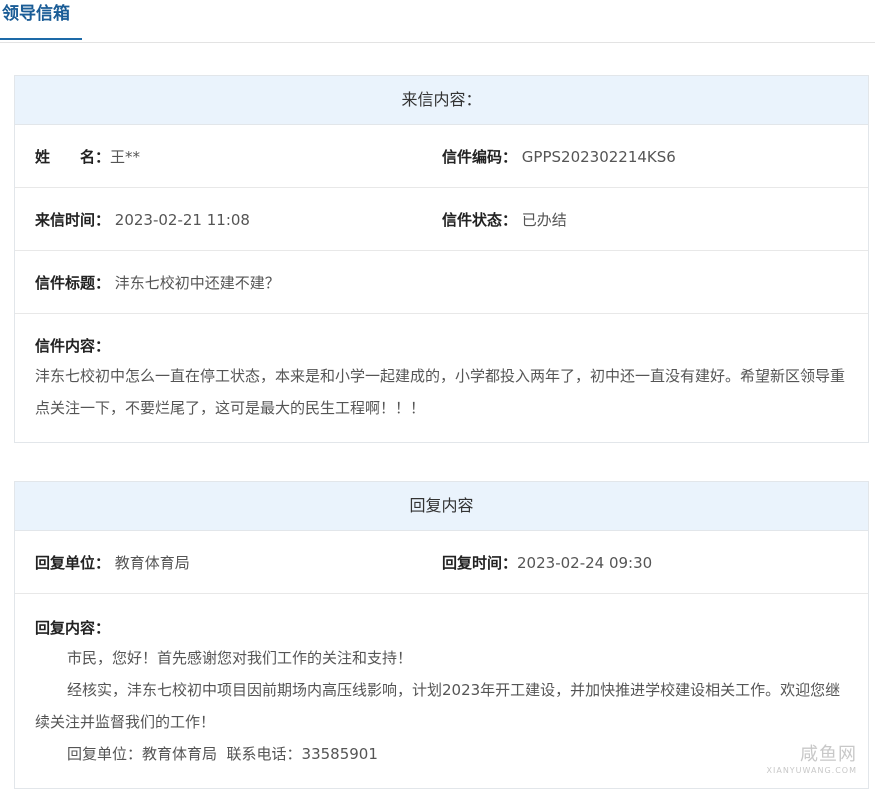  I want to click on letter-code-value: GPPS202302214KS6, so click(598, 156).